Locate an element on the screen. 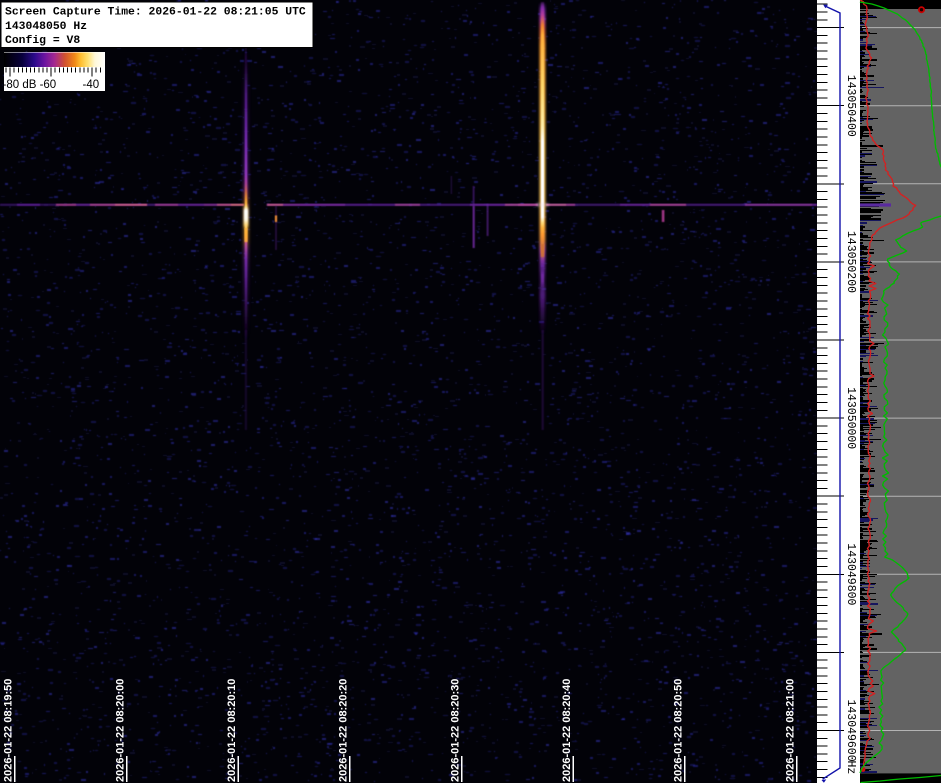 The image size is (941, 783). svg-text: 143050000 is located at coordinates (850, 418).